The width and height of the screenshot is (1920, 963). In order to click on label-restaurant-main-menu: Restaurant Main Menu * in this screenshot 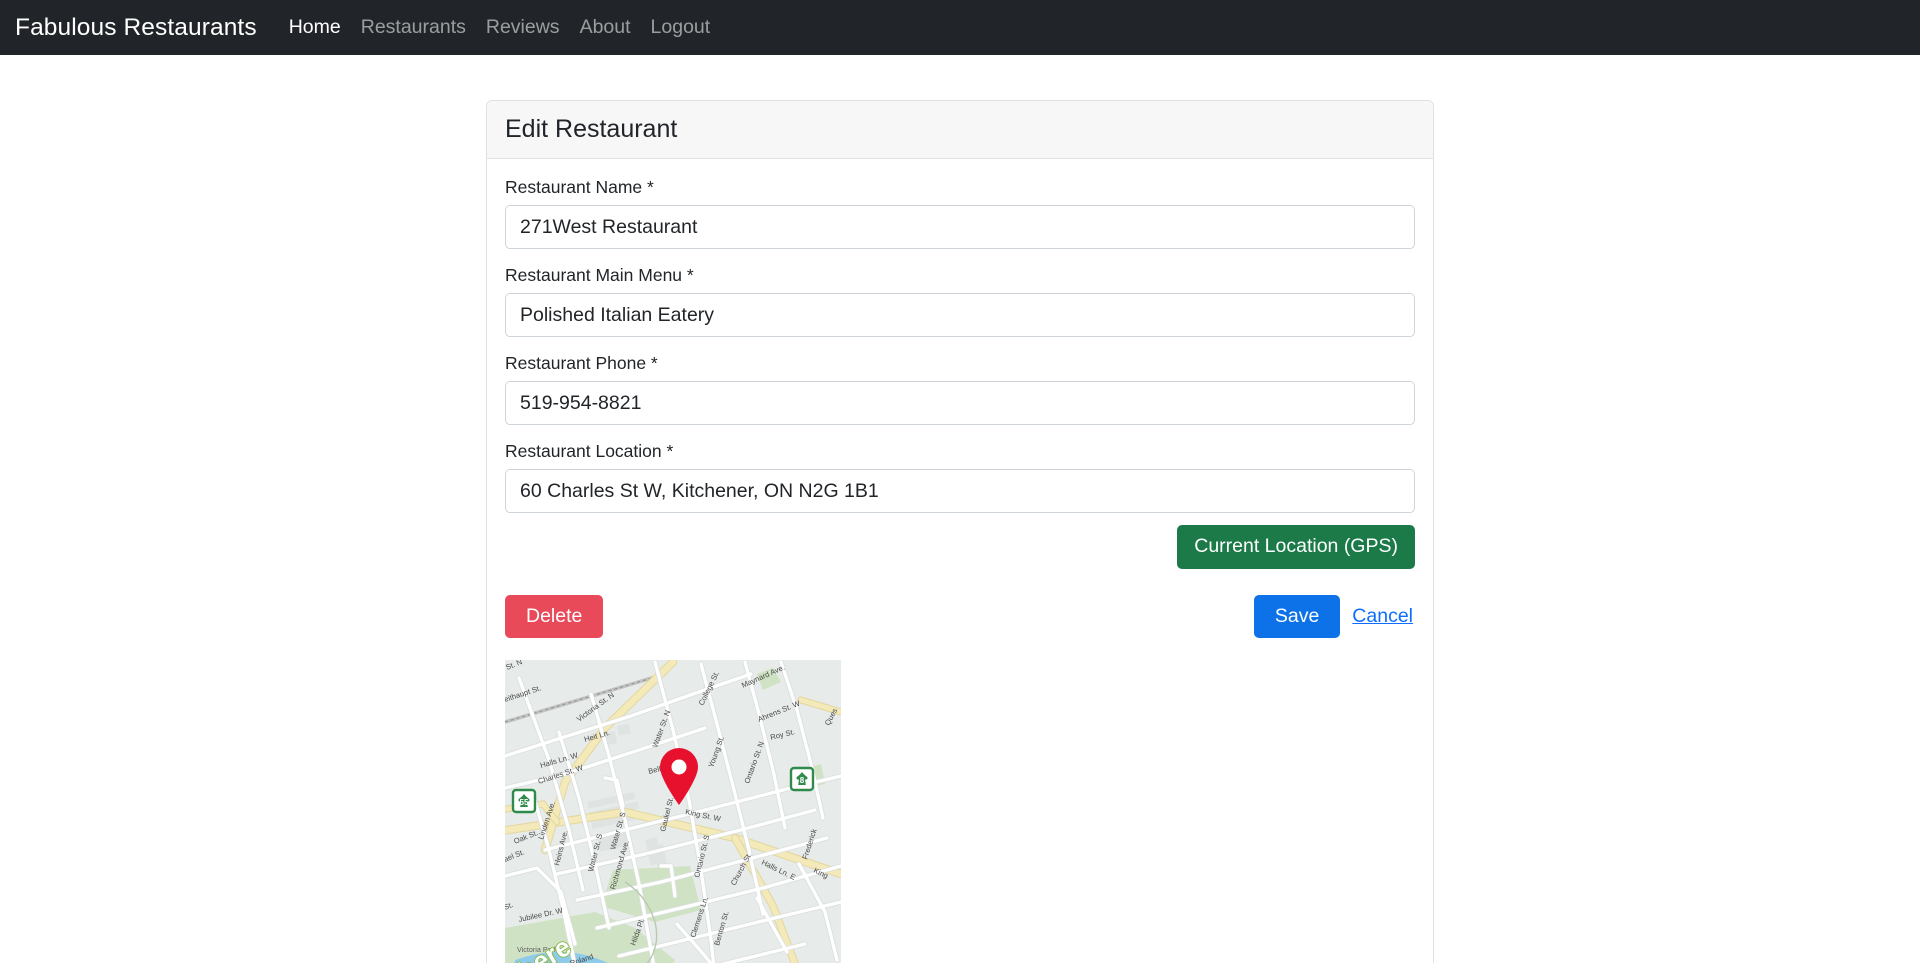, I will do `click(599, 275)`.